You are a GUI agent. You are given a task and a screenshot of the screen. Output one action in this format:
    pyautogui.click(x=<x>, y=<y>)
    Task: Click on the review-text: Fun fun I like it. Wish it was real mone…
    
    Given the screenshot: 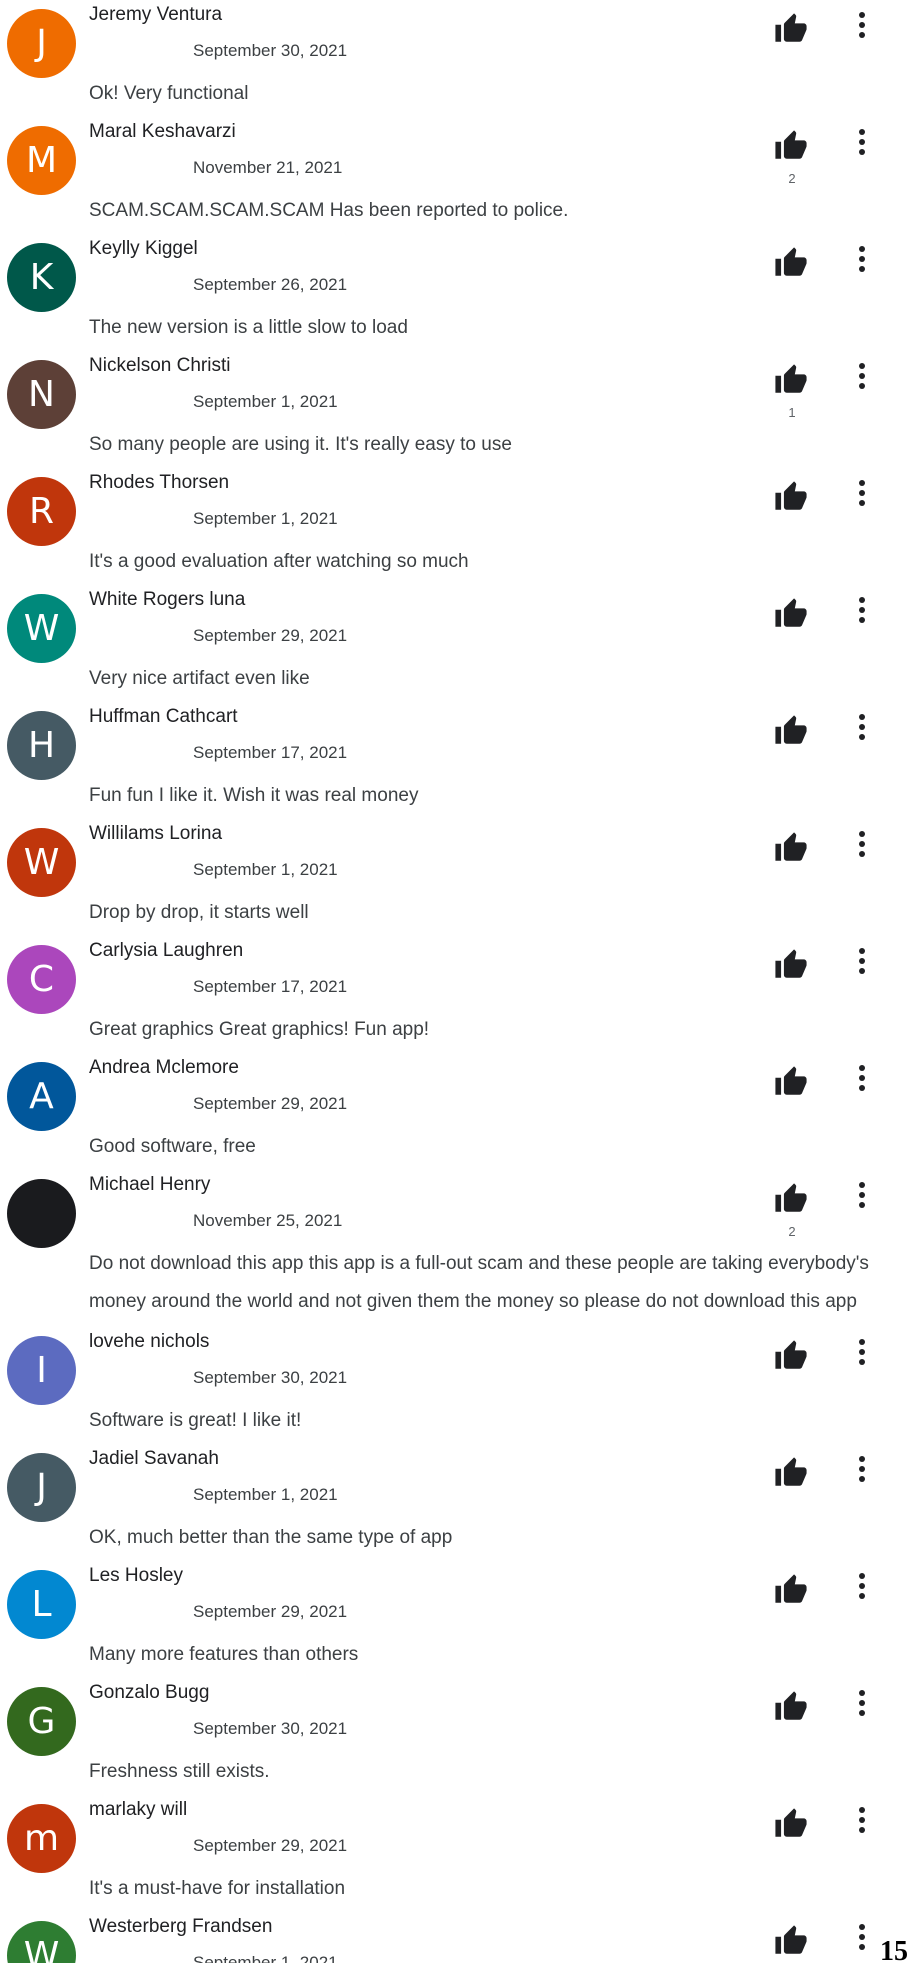 What is the action you would take?
    pyautogui.click(x=254, y=795)
    